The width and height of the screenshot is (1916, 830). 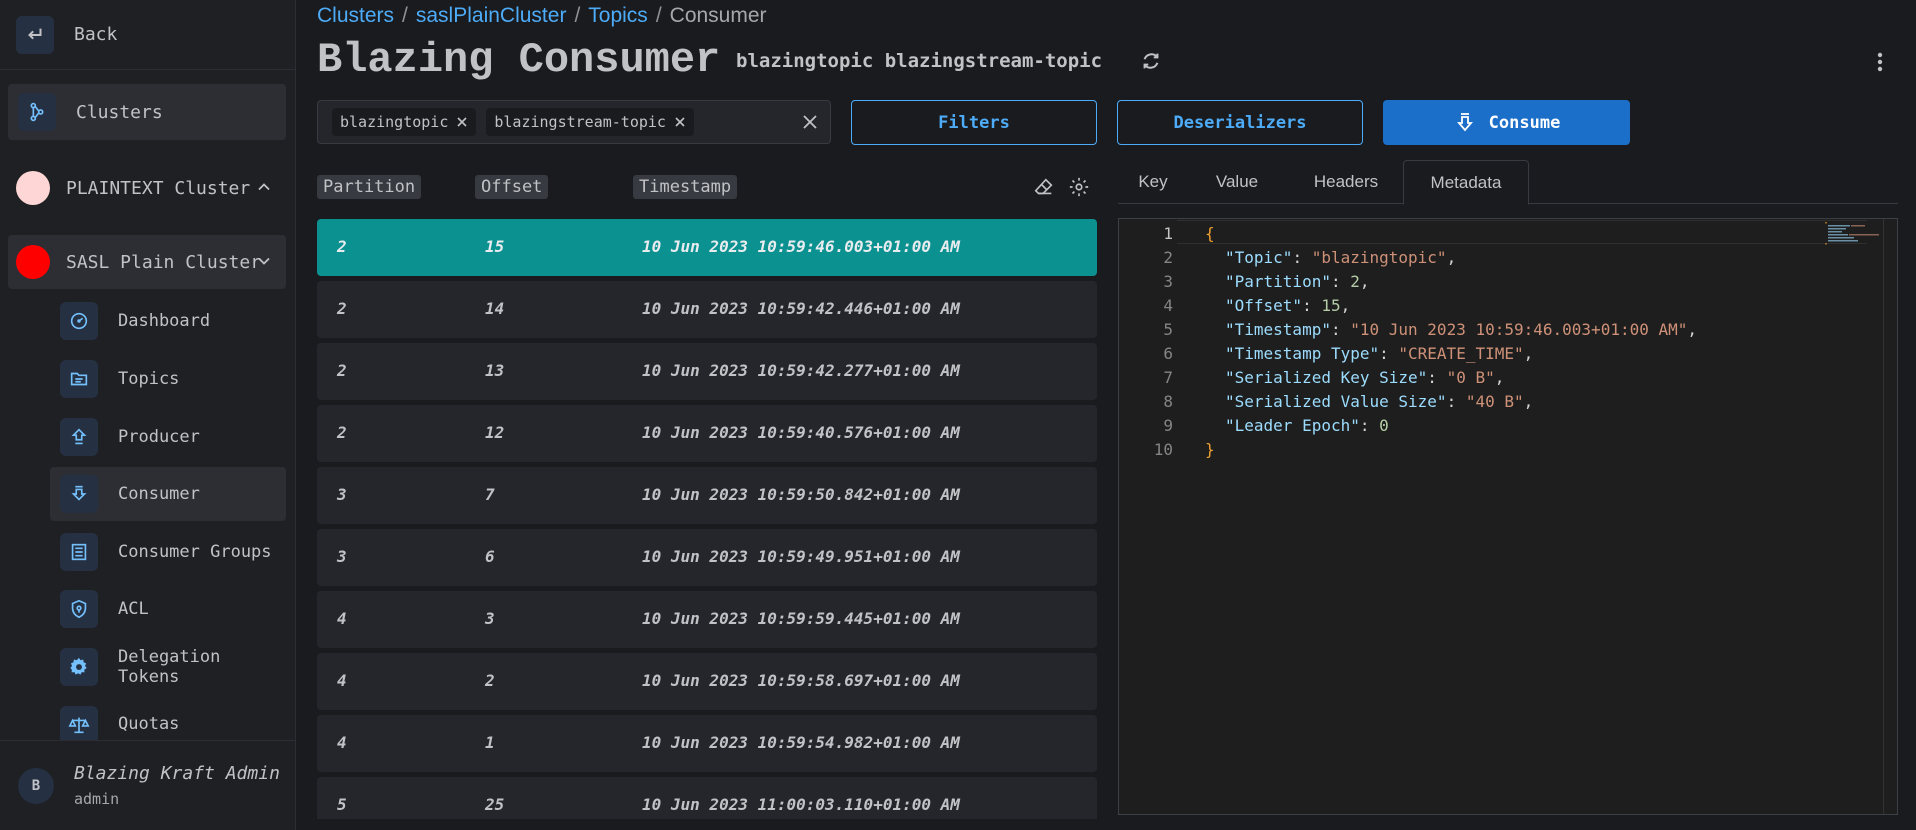 I want to click on cell-offset: 6, so click(x=490, y=556).